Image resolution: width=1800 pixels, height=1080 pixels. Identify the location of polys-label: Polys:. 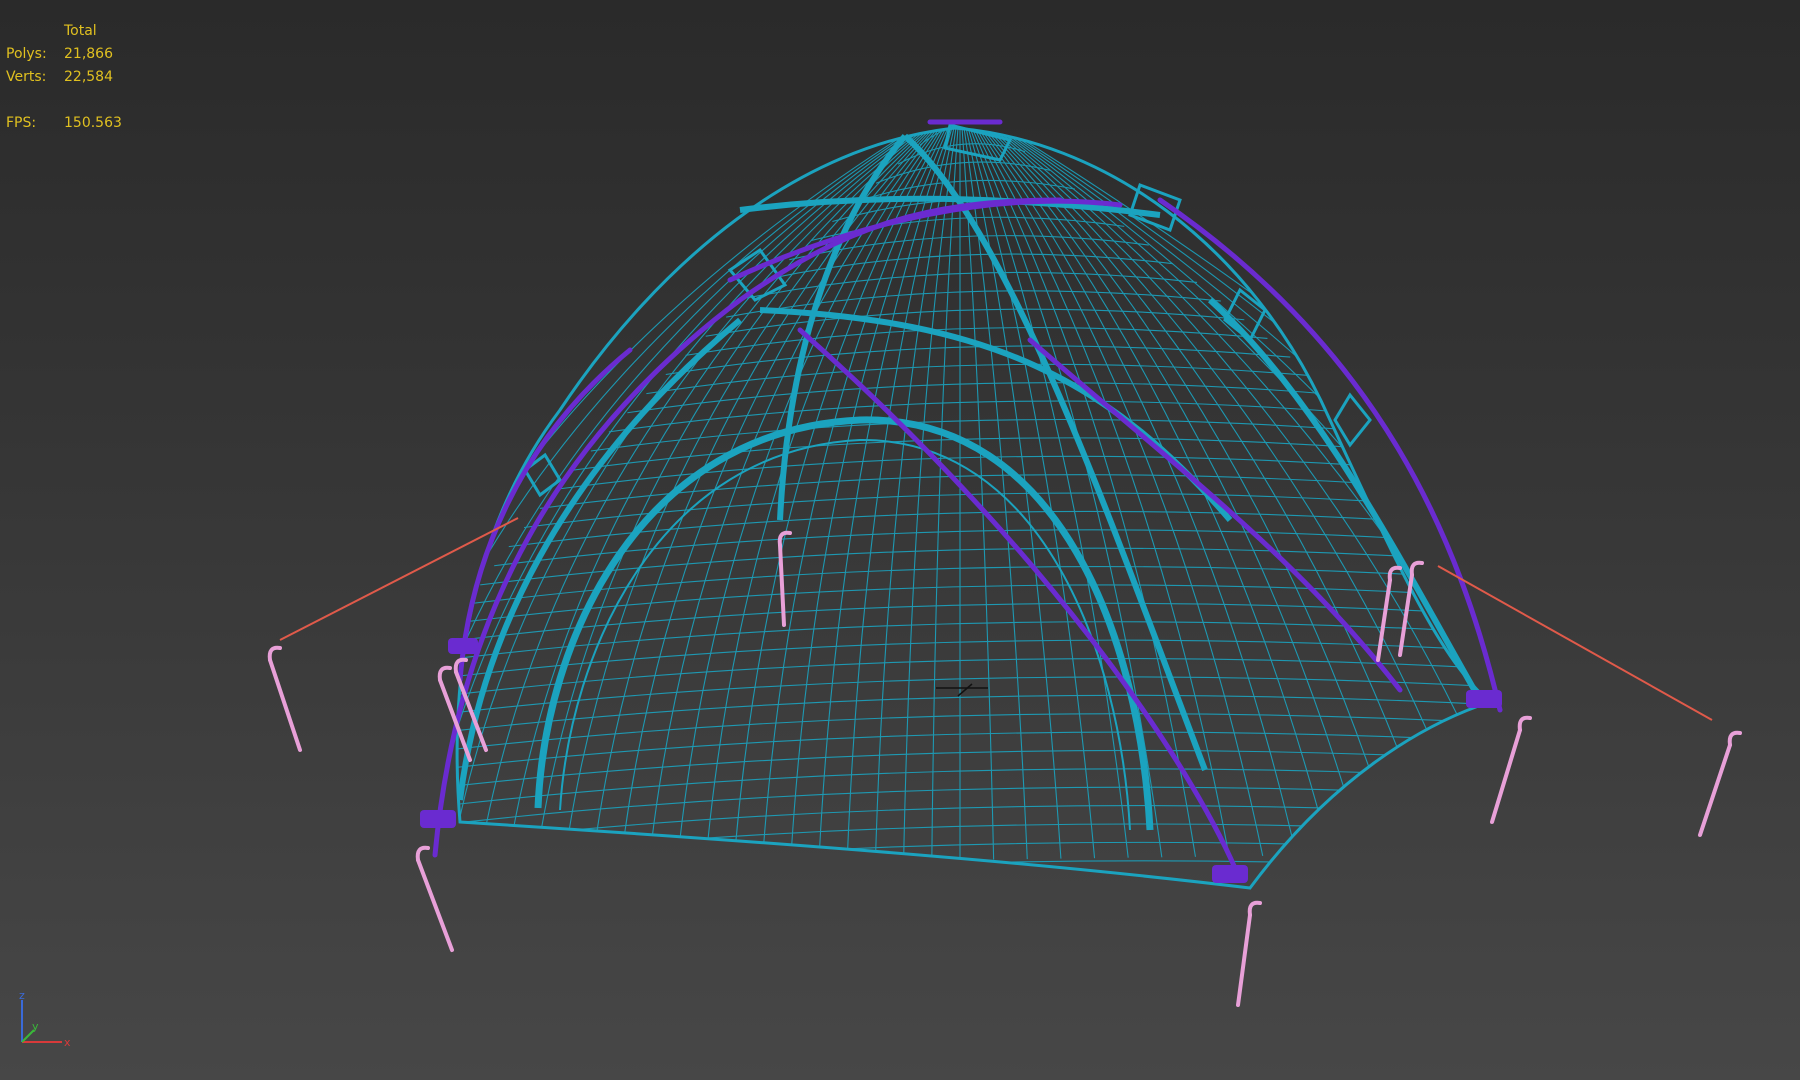
(26, 54).